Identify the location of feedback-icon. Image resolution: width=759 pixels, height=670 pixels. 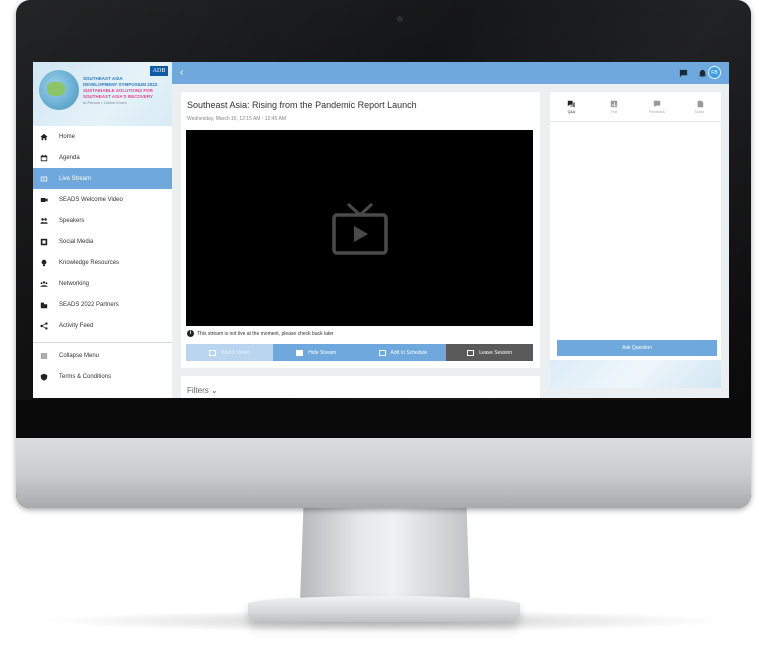
(657, 104).